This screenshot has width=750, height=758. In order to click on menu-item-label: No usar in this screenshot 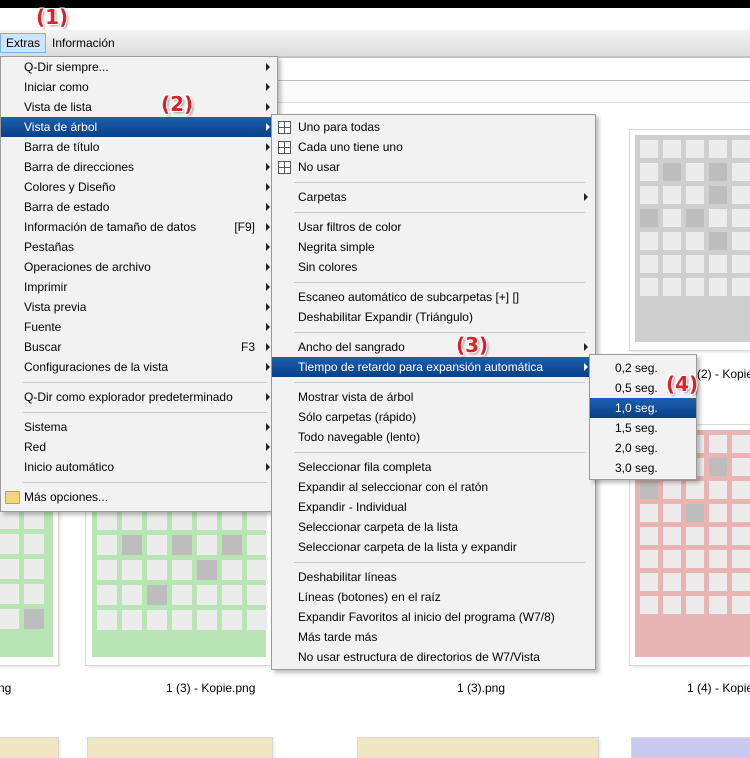, I will do `click(319, 167)`.